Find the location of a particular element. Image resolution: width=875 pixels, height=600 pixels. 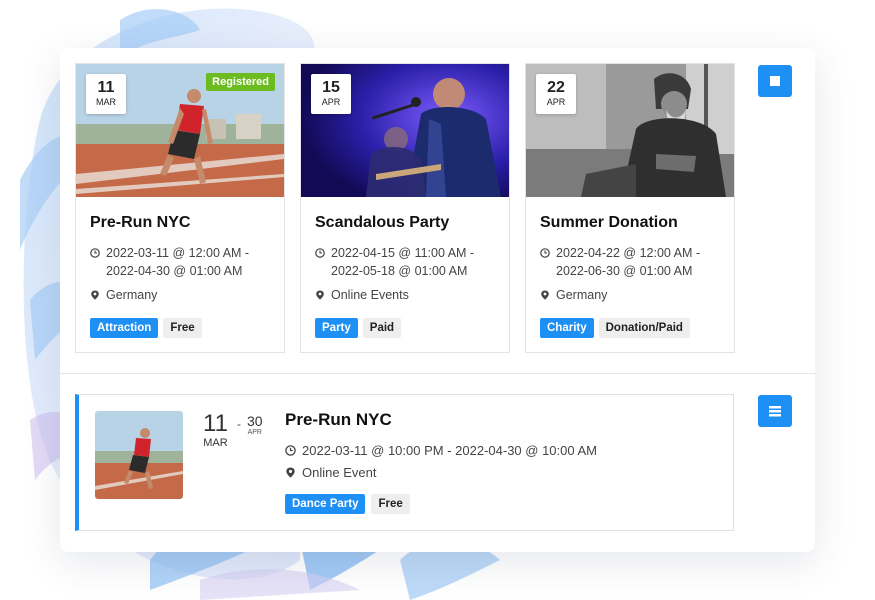

event-time-end: 2022-06-30 @ 01:00 AM is located at coordinates (624, 271).